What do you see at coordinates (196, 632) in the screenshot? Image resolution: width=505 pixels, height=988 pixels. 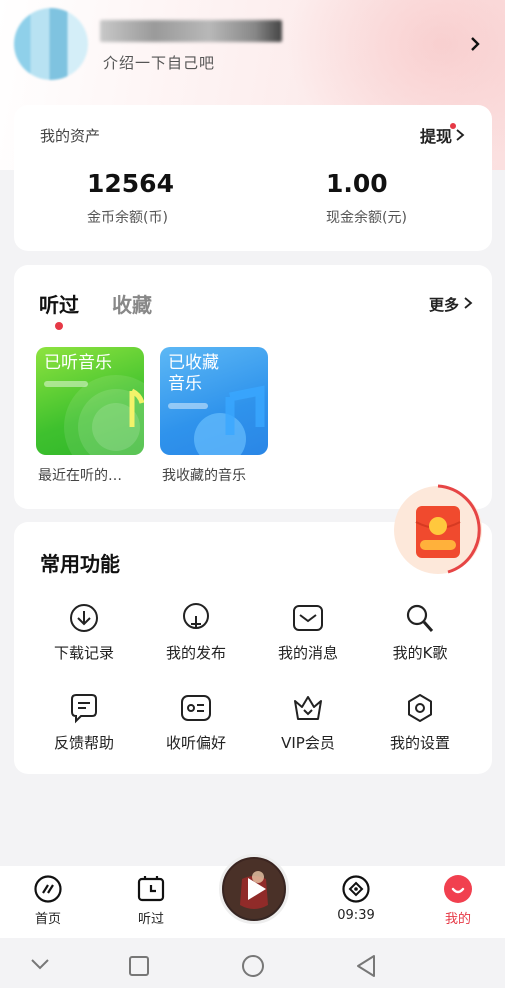 I see `my-publish-button: 我的发布` at bounding box center [196, 632].